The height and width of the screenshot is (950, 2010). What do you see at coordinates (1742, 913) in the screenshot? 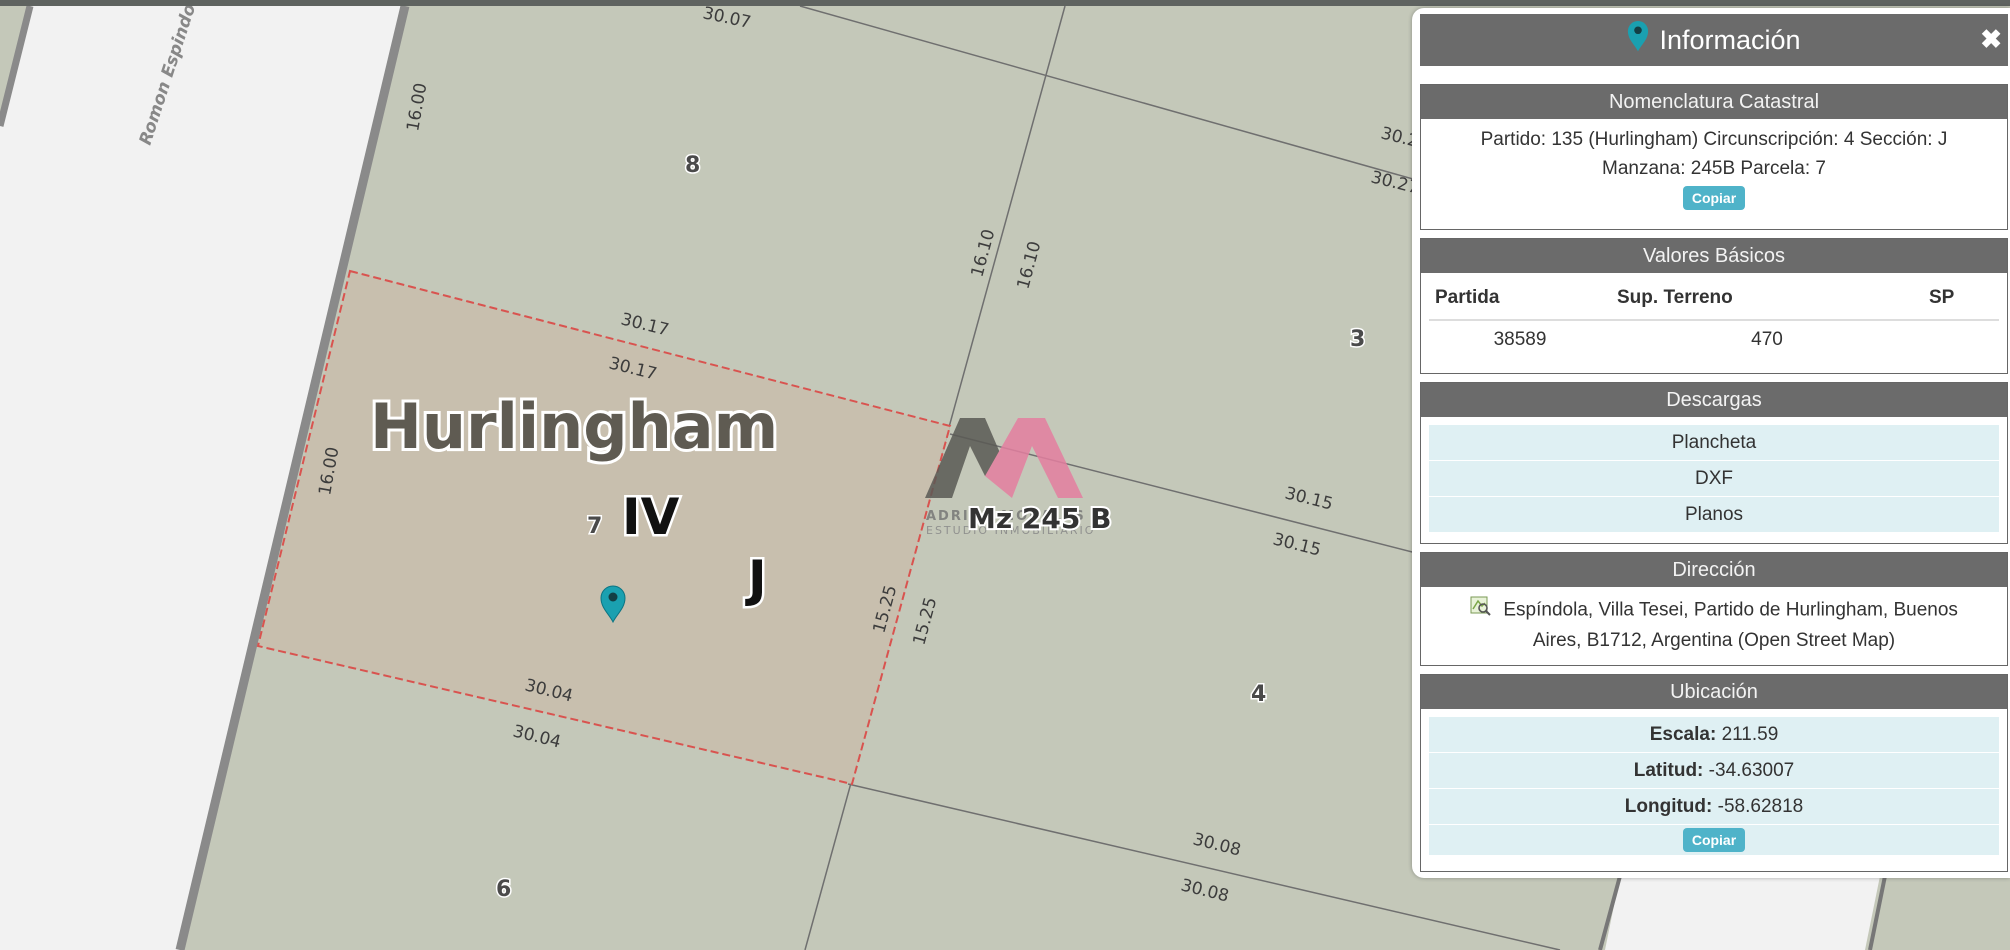
I see `street-band-right` at bounding box center [1742, 913].